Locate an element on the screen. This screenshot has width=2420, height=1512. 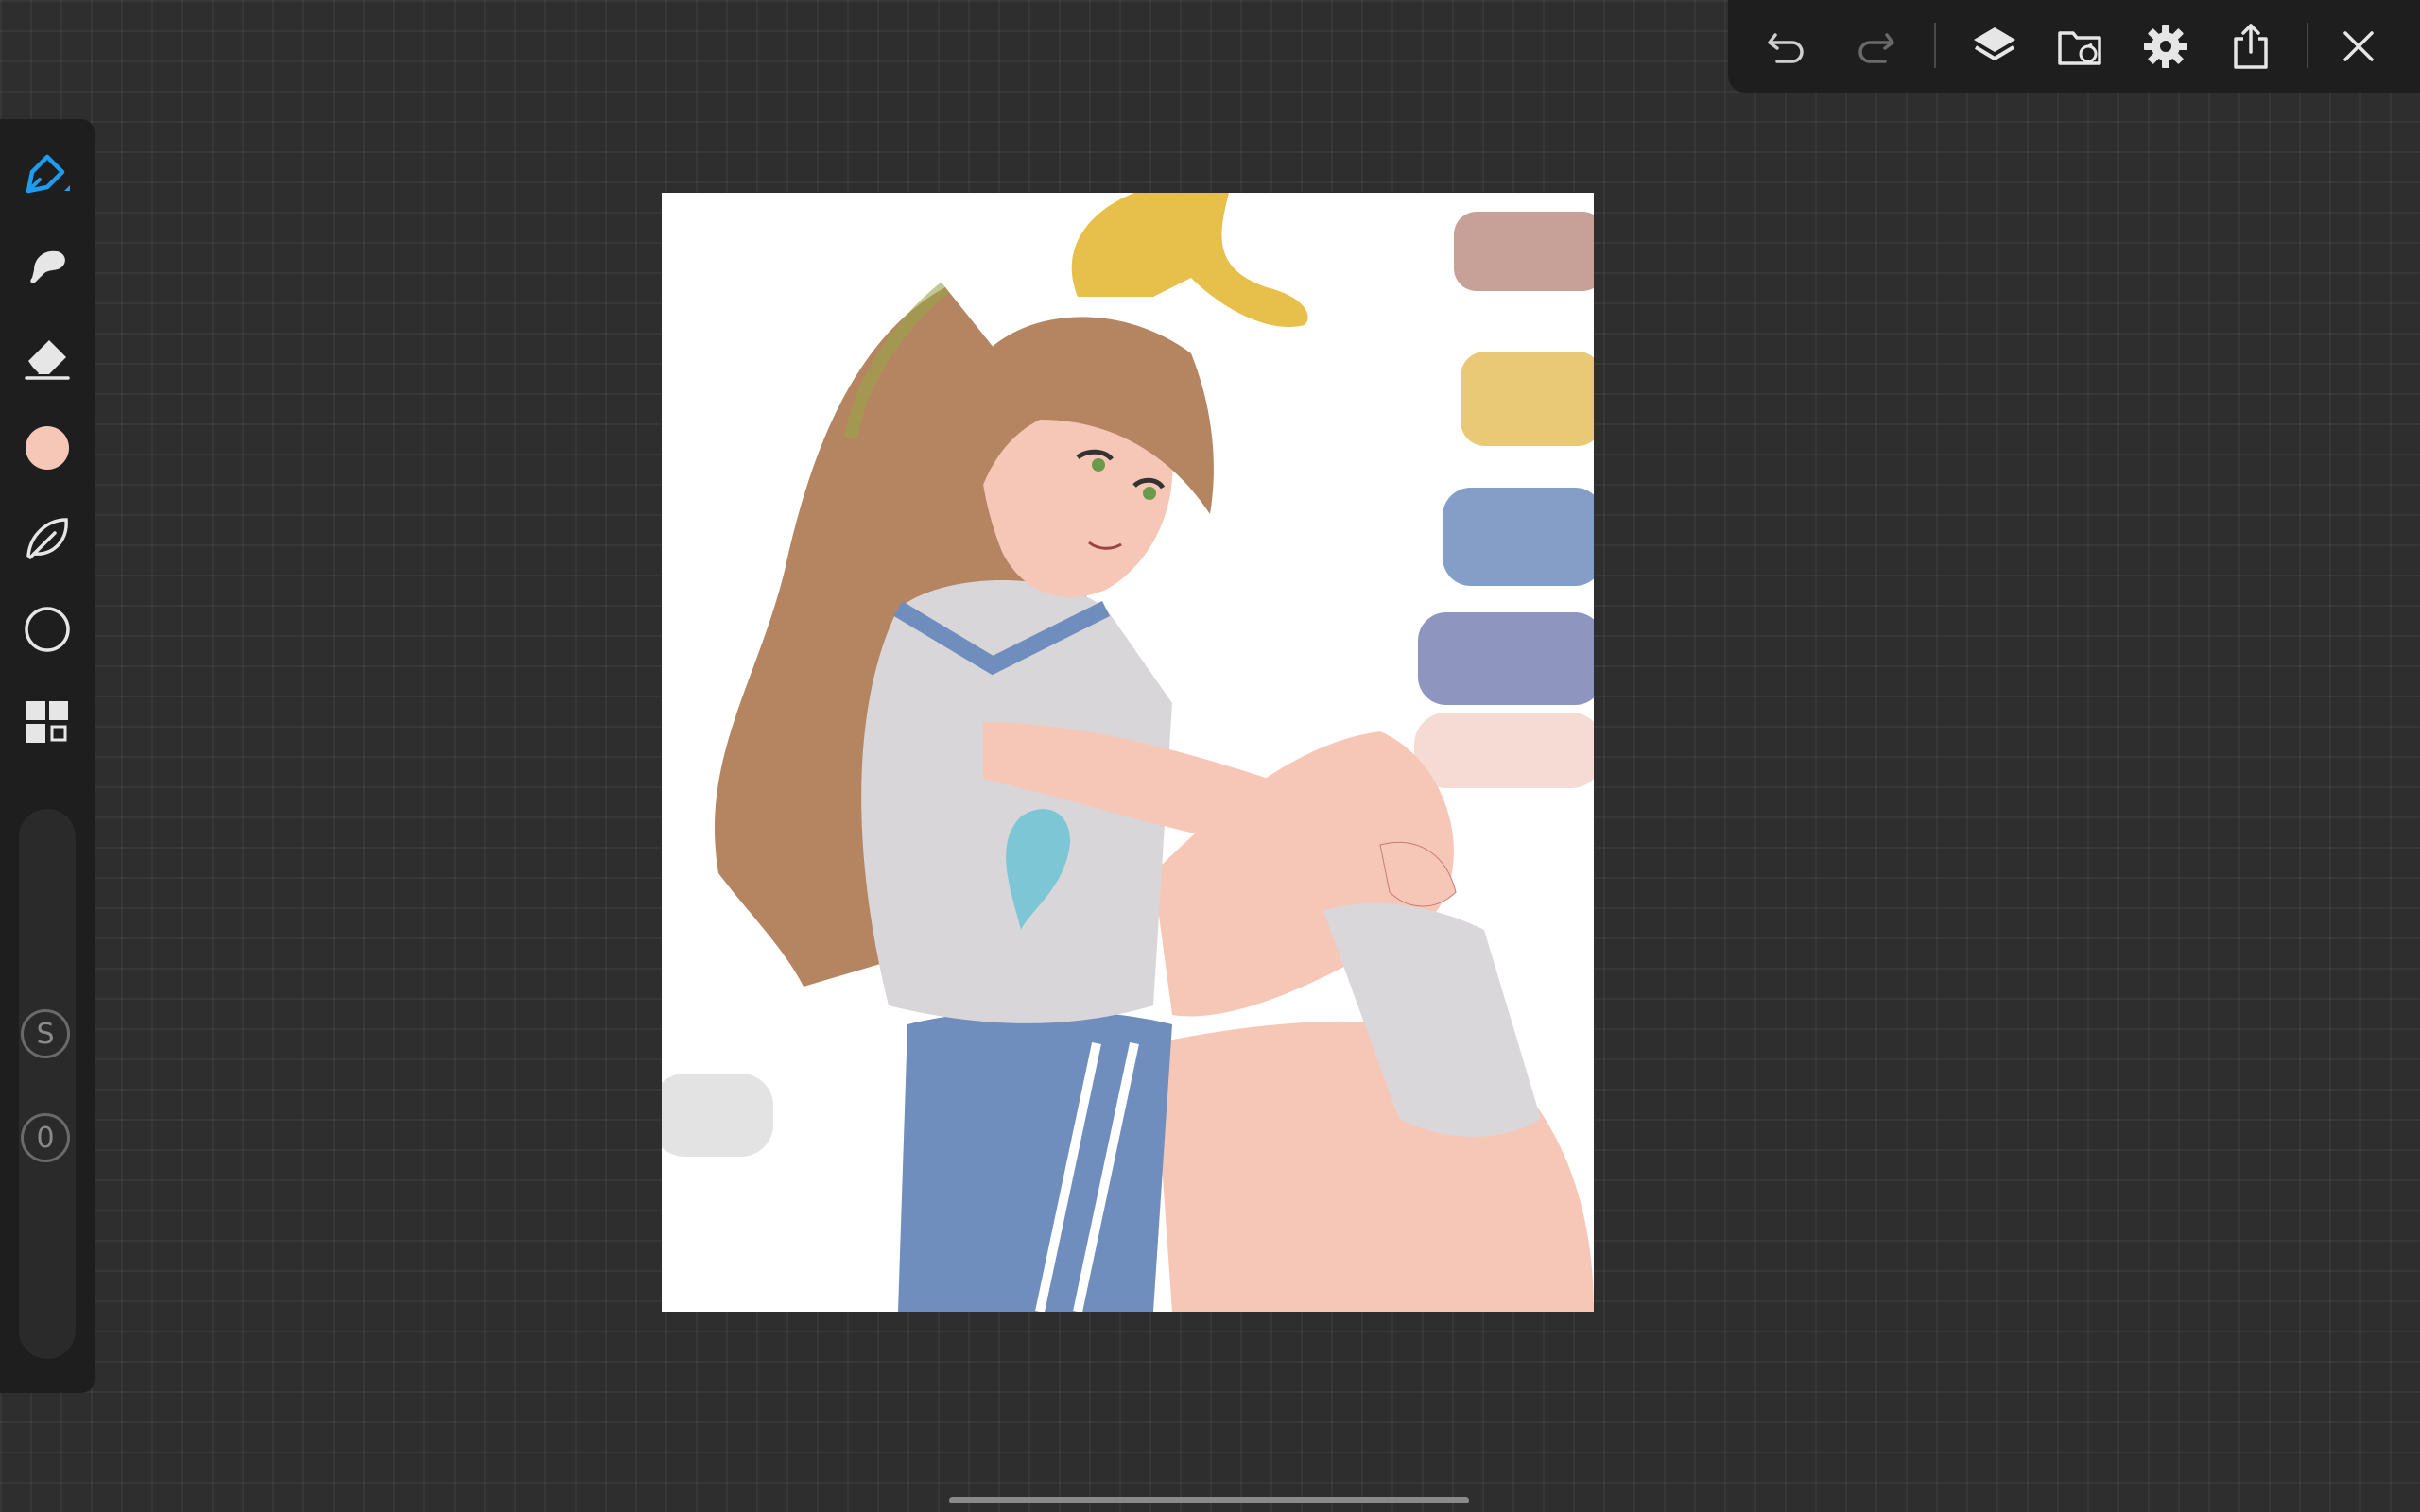
share-icon is located at coordinates (2251, 46).